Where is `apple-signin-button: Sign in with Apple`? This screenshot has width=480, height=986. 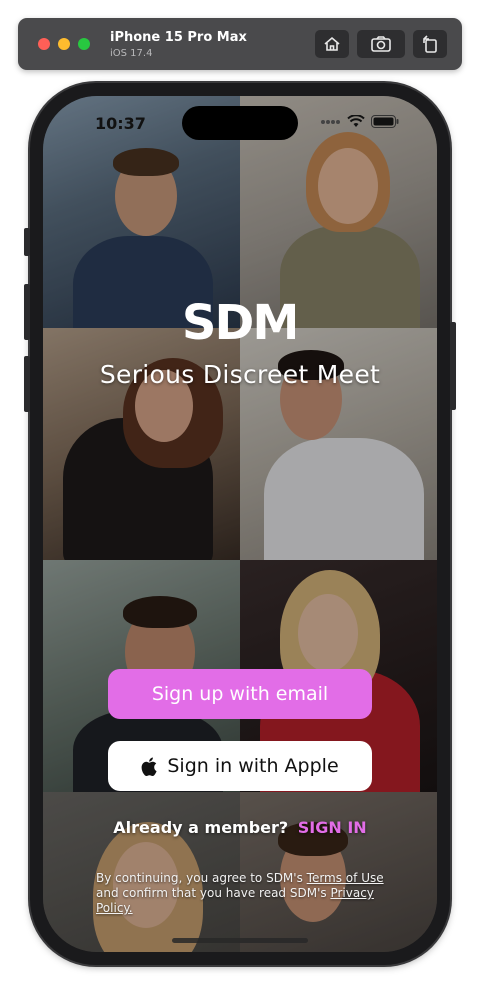 apple-signin-button: Sign in with Apple is located at coordinates (240, 766).